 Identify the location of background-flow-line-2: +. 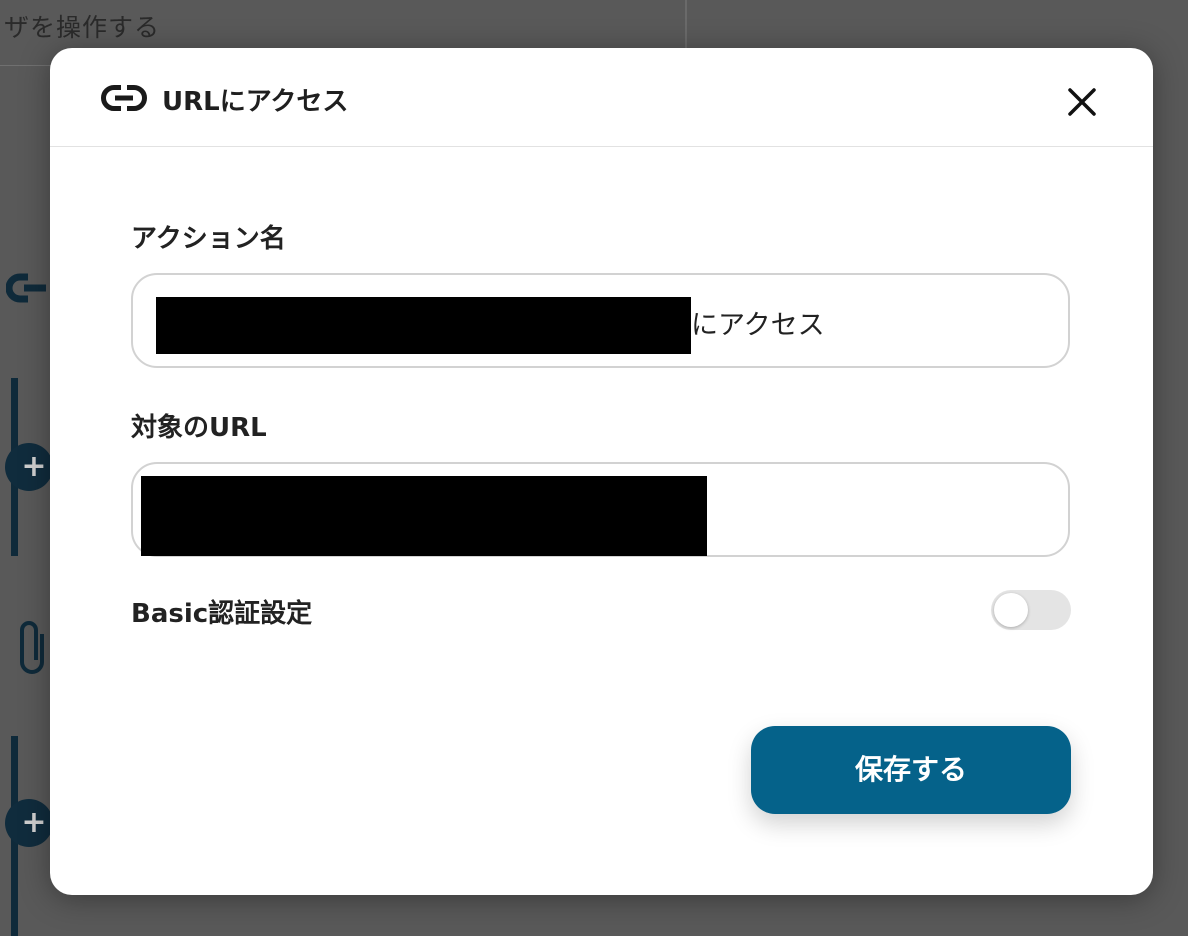
(29, 836).